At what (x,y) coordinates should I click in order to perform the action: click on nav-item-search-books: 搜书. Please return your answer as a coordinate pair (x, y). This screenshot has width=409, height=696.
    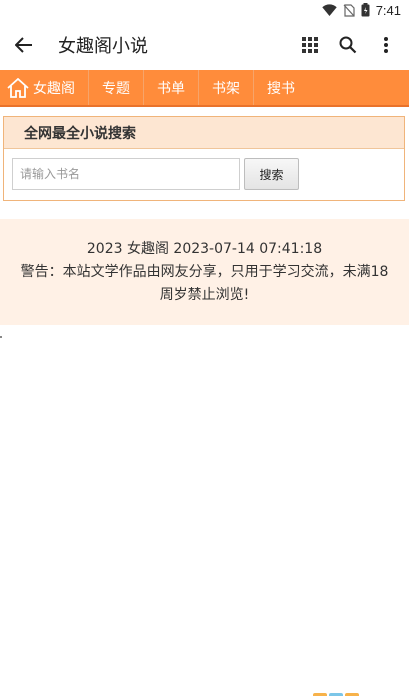
    Looking at the image, I should click on (280, 87).